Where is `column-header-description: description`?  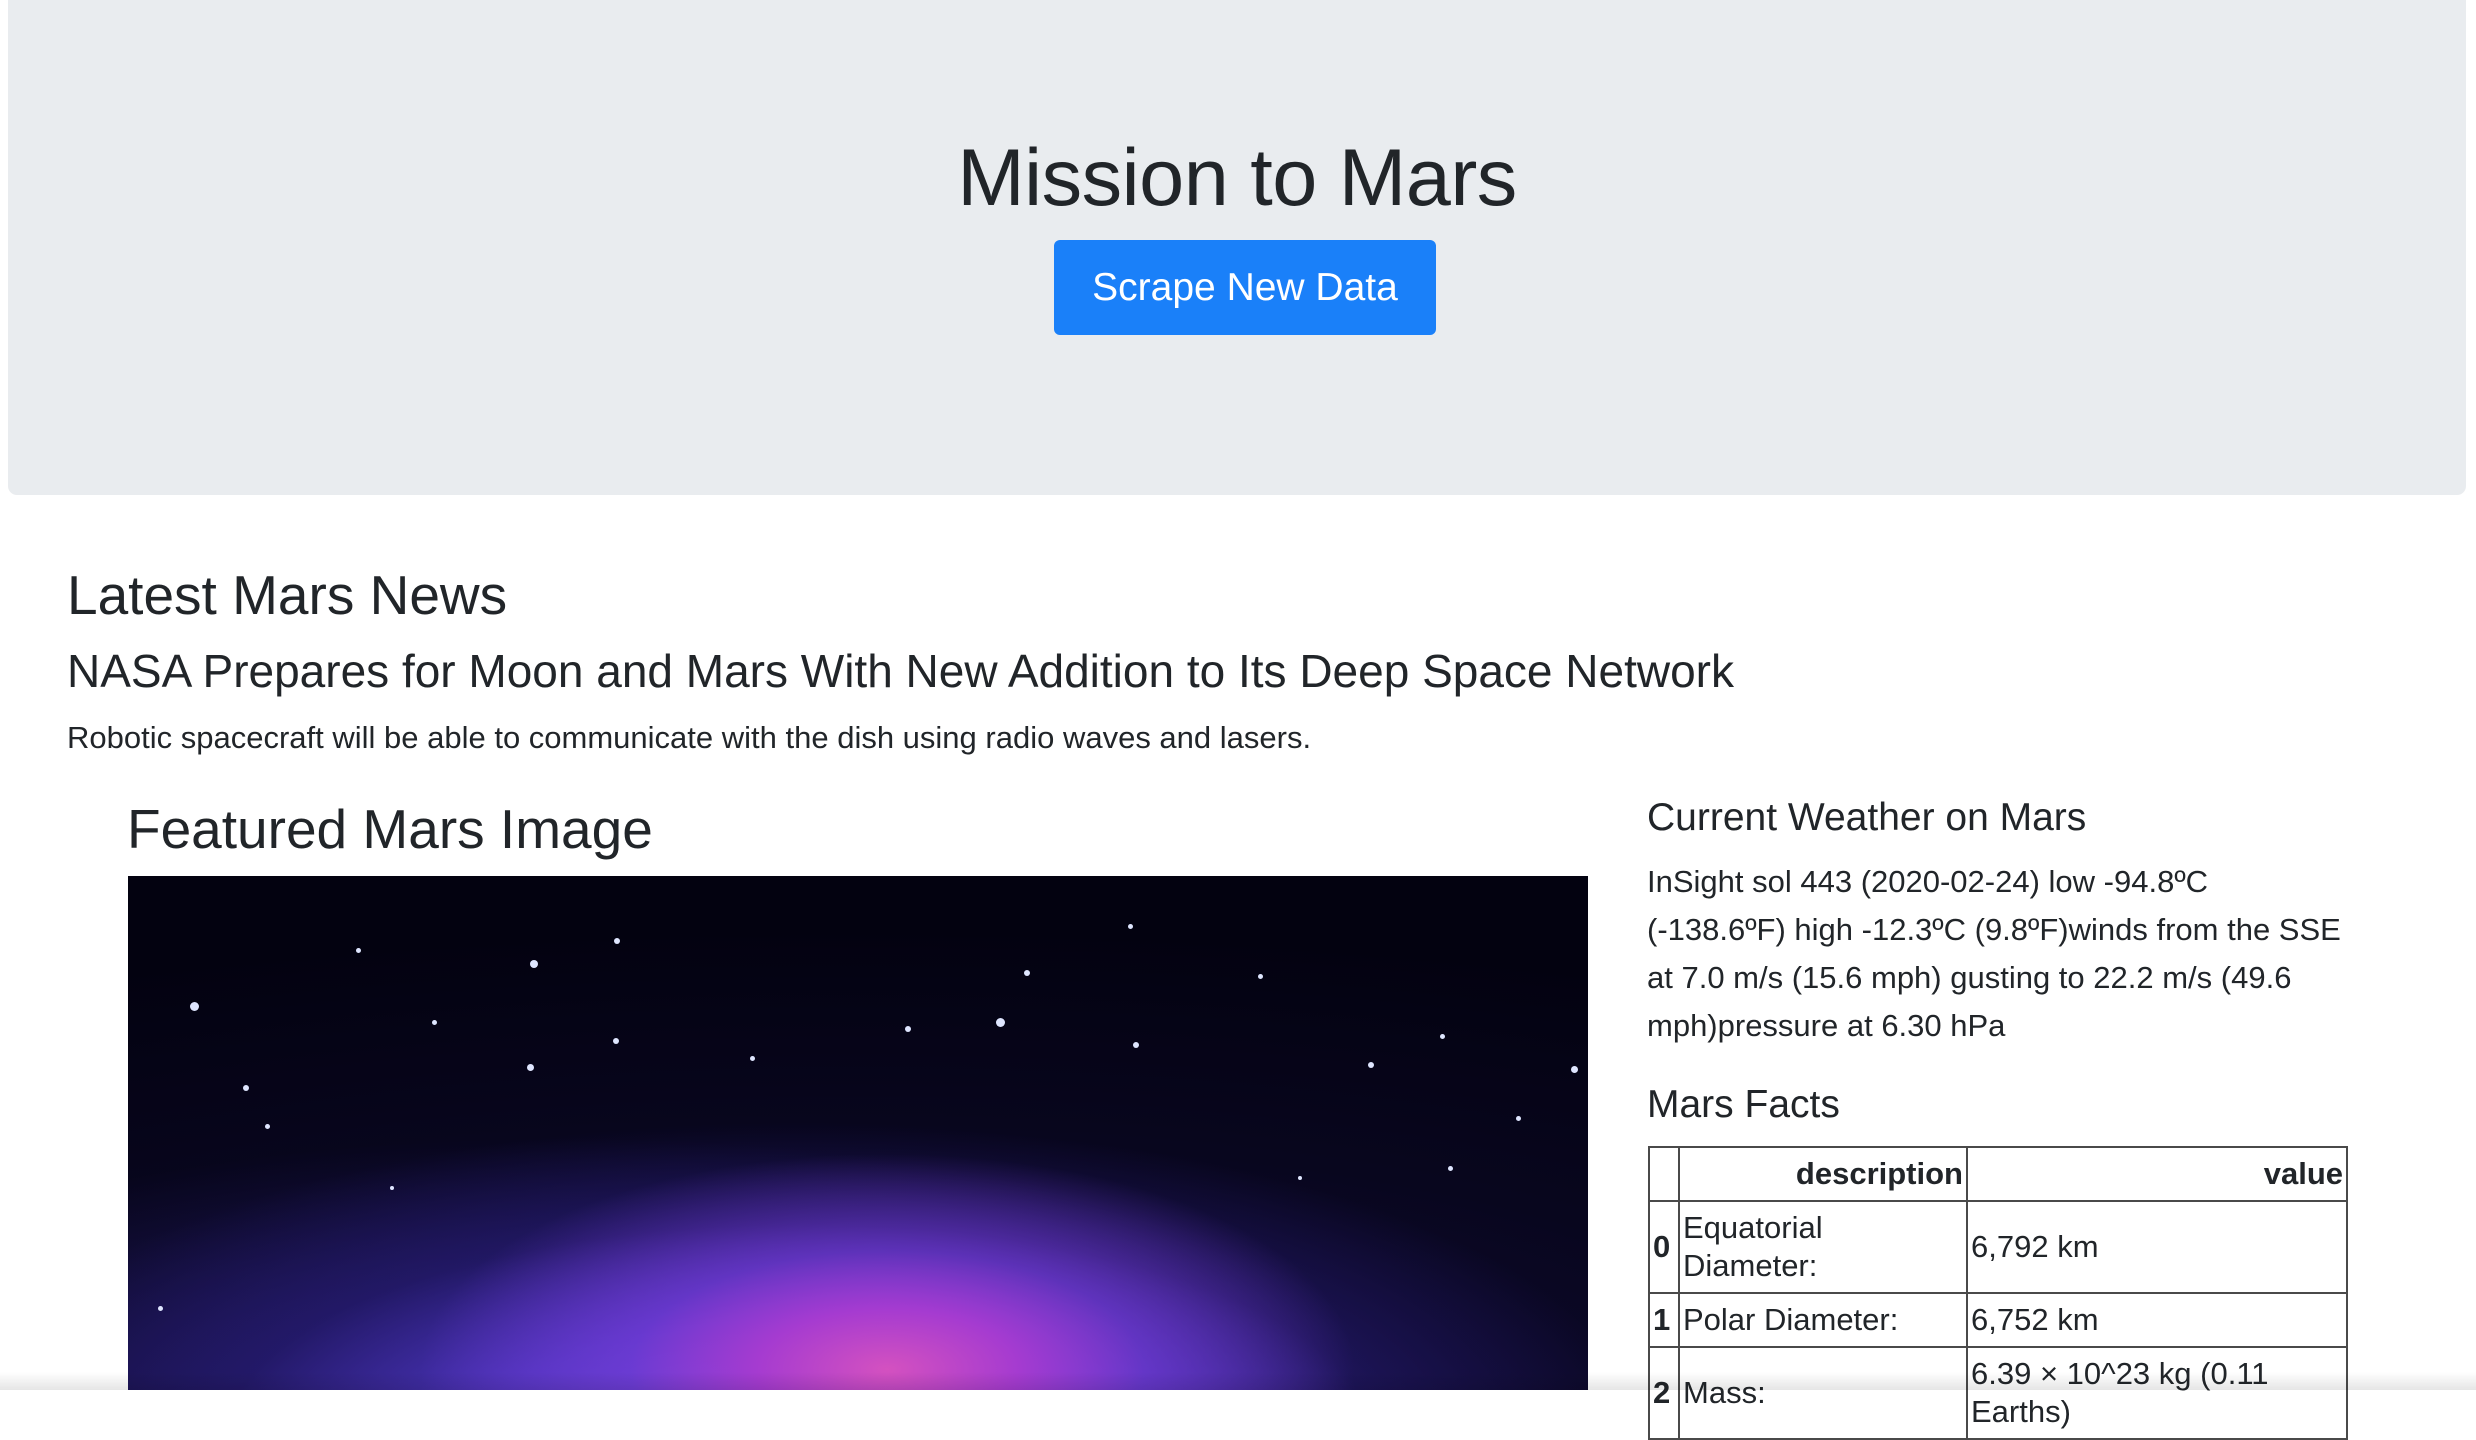
column-header-description: description is located at coordinates (1823, 1174).